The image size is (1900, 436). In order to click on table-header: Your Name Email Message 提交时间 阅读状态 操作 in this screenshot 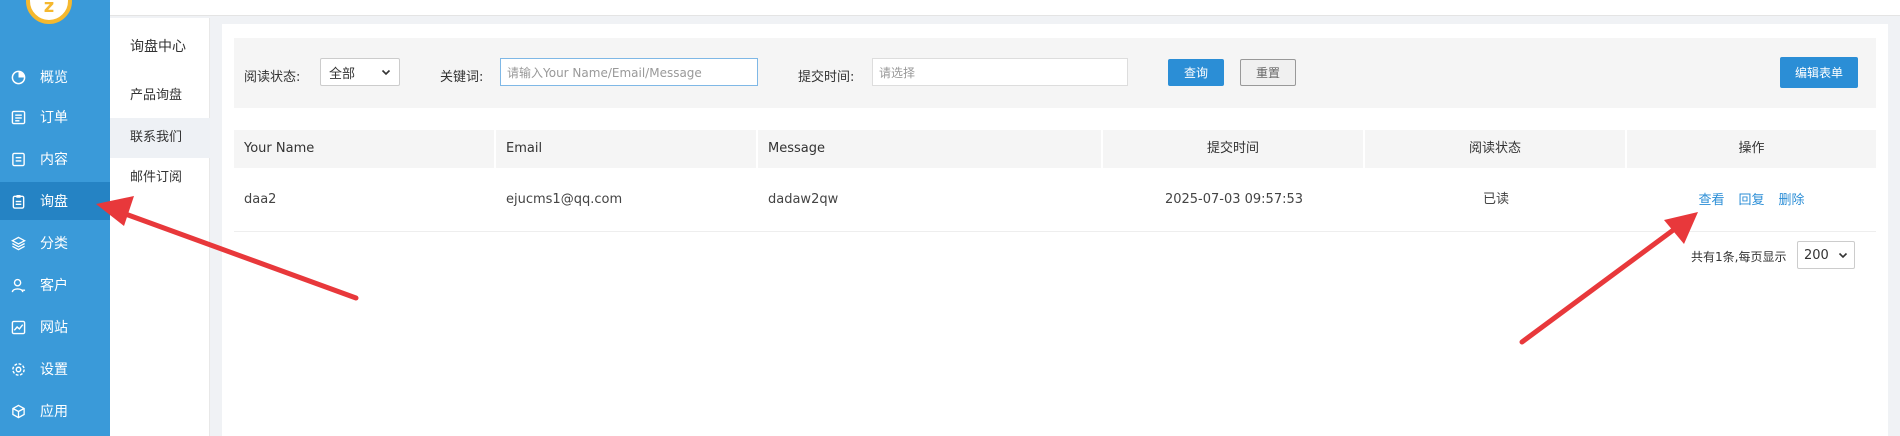, I will do `click(1055, 149)`.